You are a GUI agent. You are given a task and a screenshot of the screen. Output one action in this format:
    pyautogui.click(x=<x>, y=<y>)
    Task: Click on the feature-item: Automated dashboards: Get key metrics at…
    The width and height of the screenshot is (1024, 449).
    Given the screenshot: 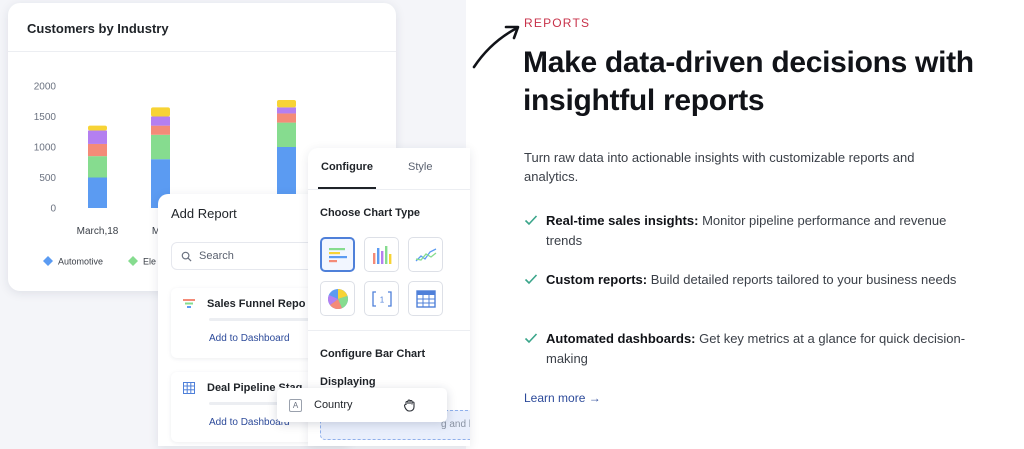 What is the action you would take?
    pyautogui.click(x=754, y=349)
    